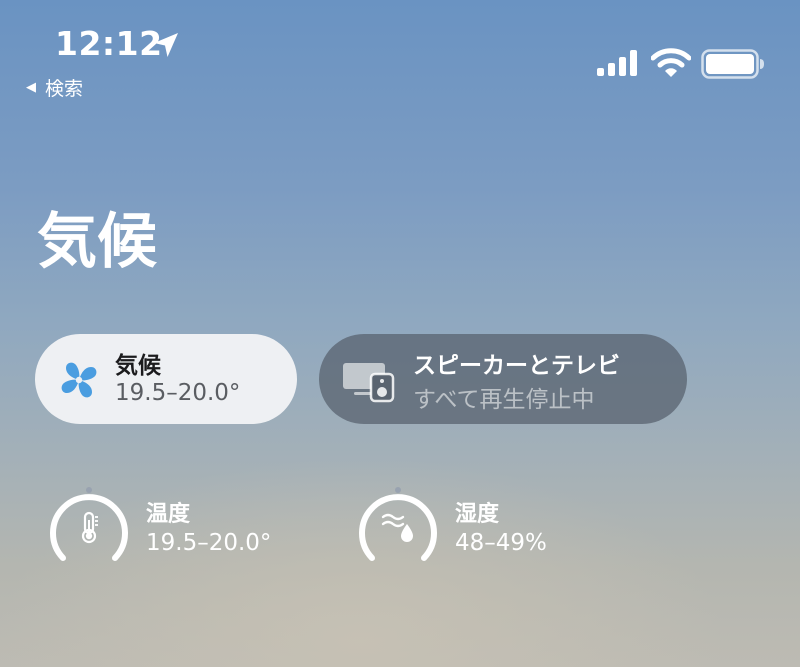 The image size is (800, 667). What do you see at coordinates (369, 383) in the screenshot?
I see `tv-speaker-icon` at bounding box center [369, 383].